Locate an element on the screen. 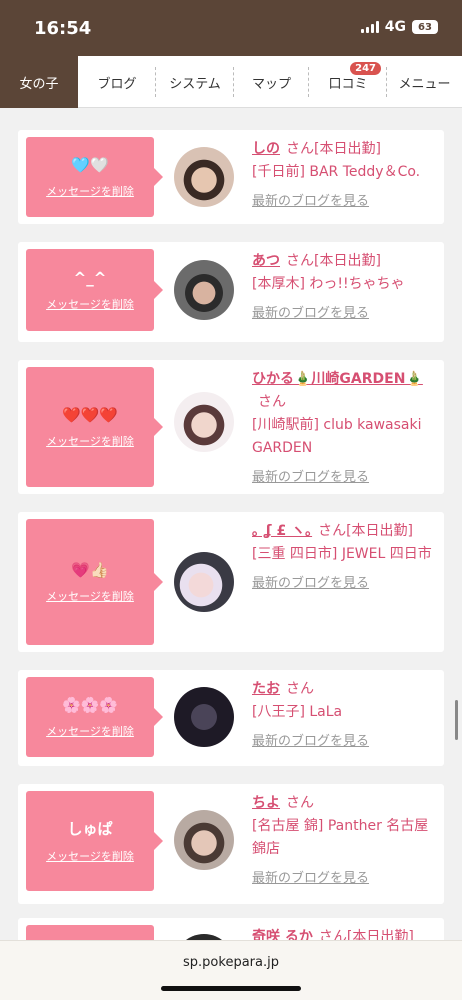 The height and width of the screenshot is (1000, 462). tab-reviews: 口コミ 247 is located at coordinates (348, 82).